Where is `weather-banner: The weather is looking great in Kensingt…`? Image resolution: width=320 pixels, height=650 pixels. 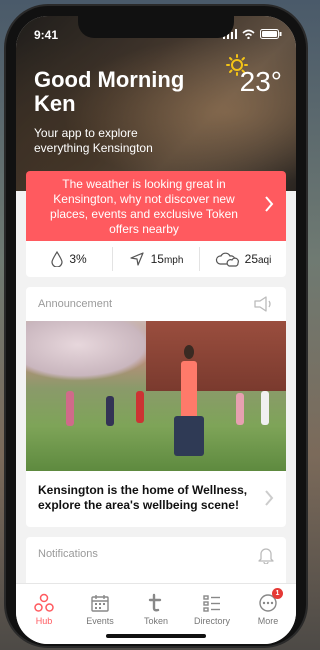
weather-banner: The weather is looking great in Kensingt… is located at coordinates (156, 206).